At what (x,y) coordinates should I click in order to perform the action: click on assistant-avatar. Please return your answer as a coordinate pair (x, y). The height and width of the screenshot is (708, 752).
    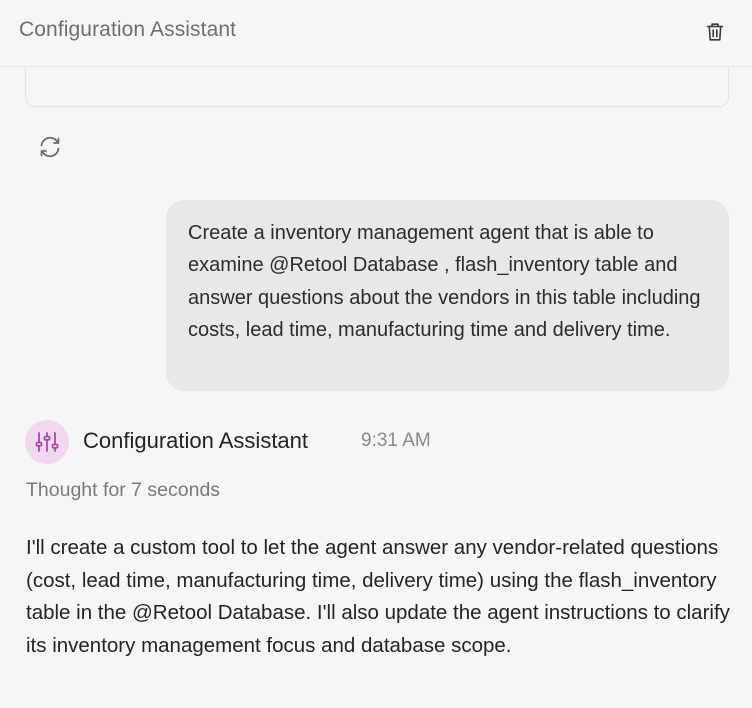
    Looking at the image, I should click on (47, 442).